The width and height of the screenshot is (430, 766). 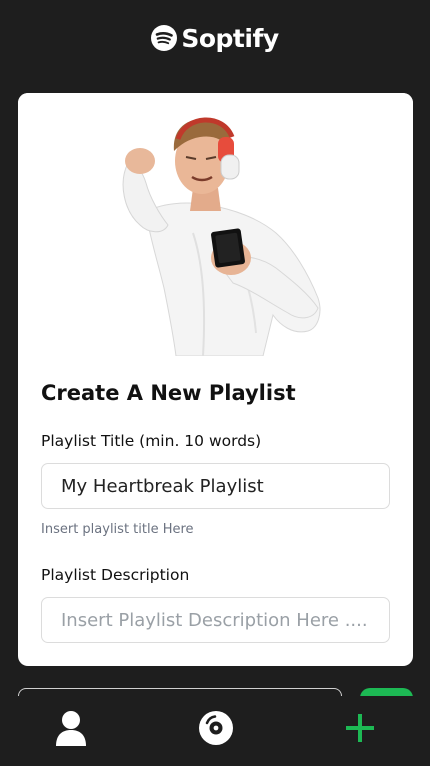 I want to click on user-icon, so click(x=71, y=730).